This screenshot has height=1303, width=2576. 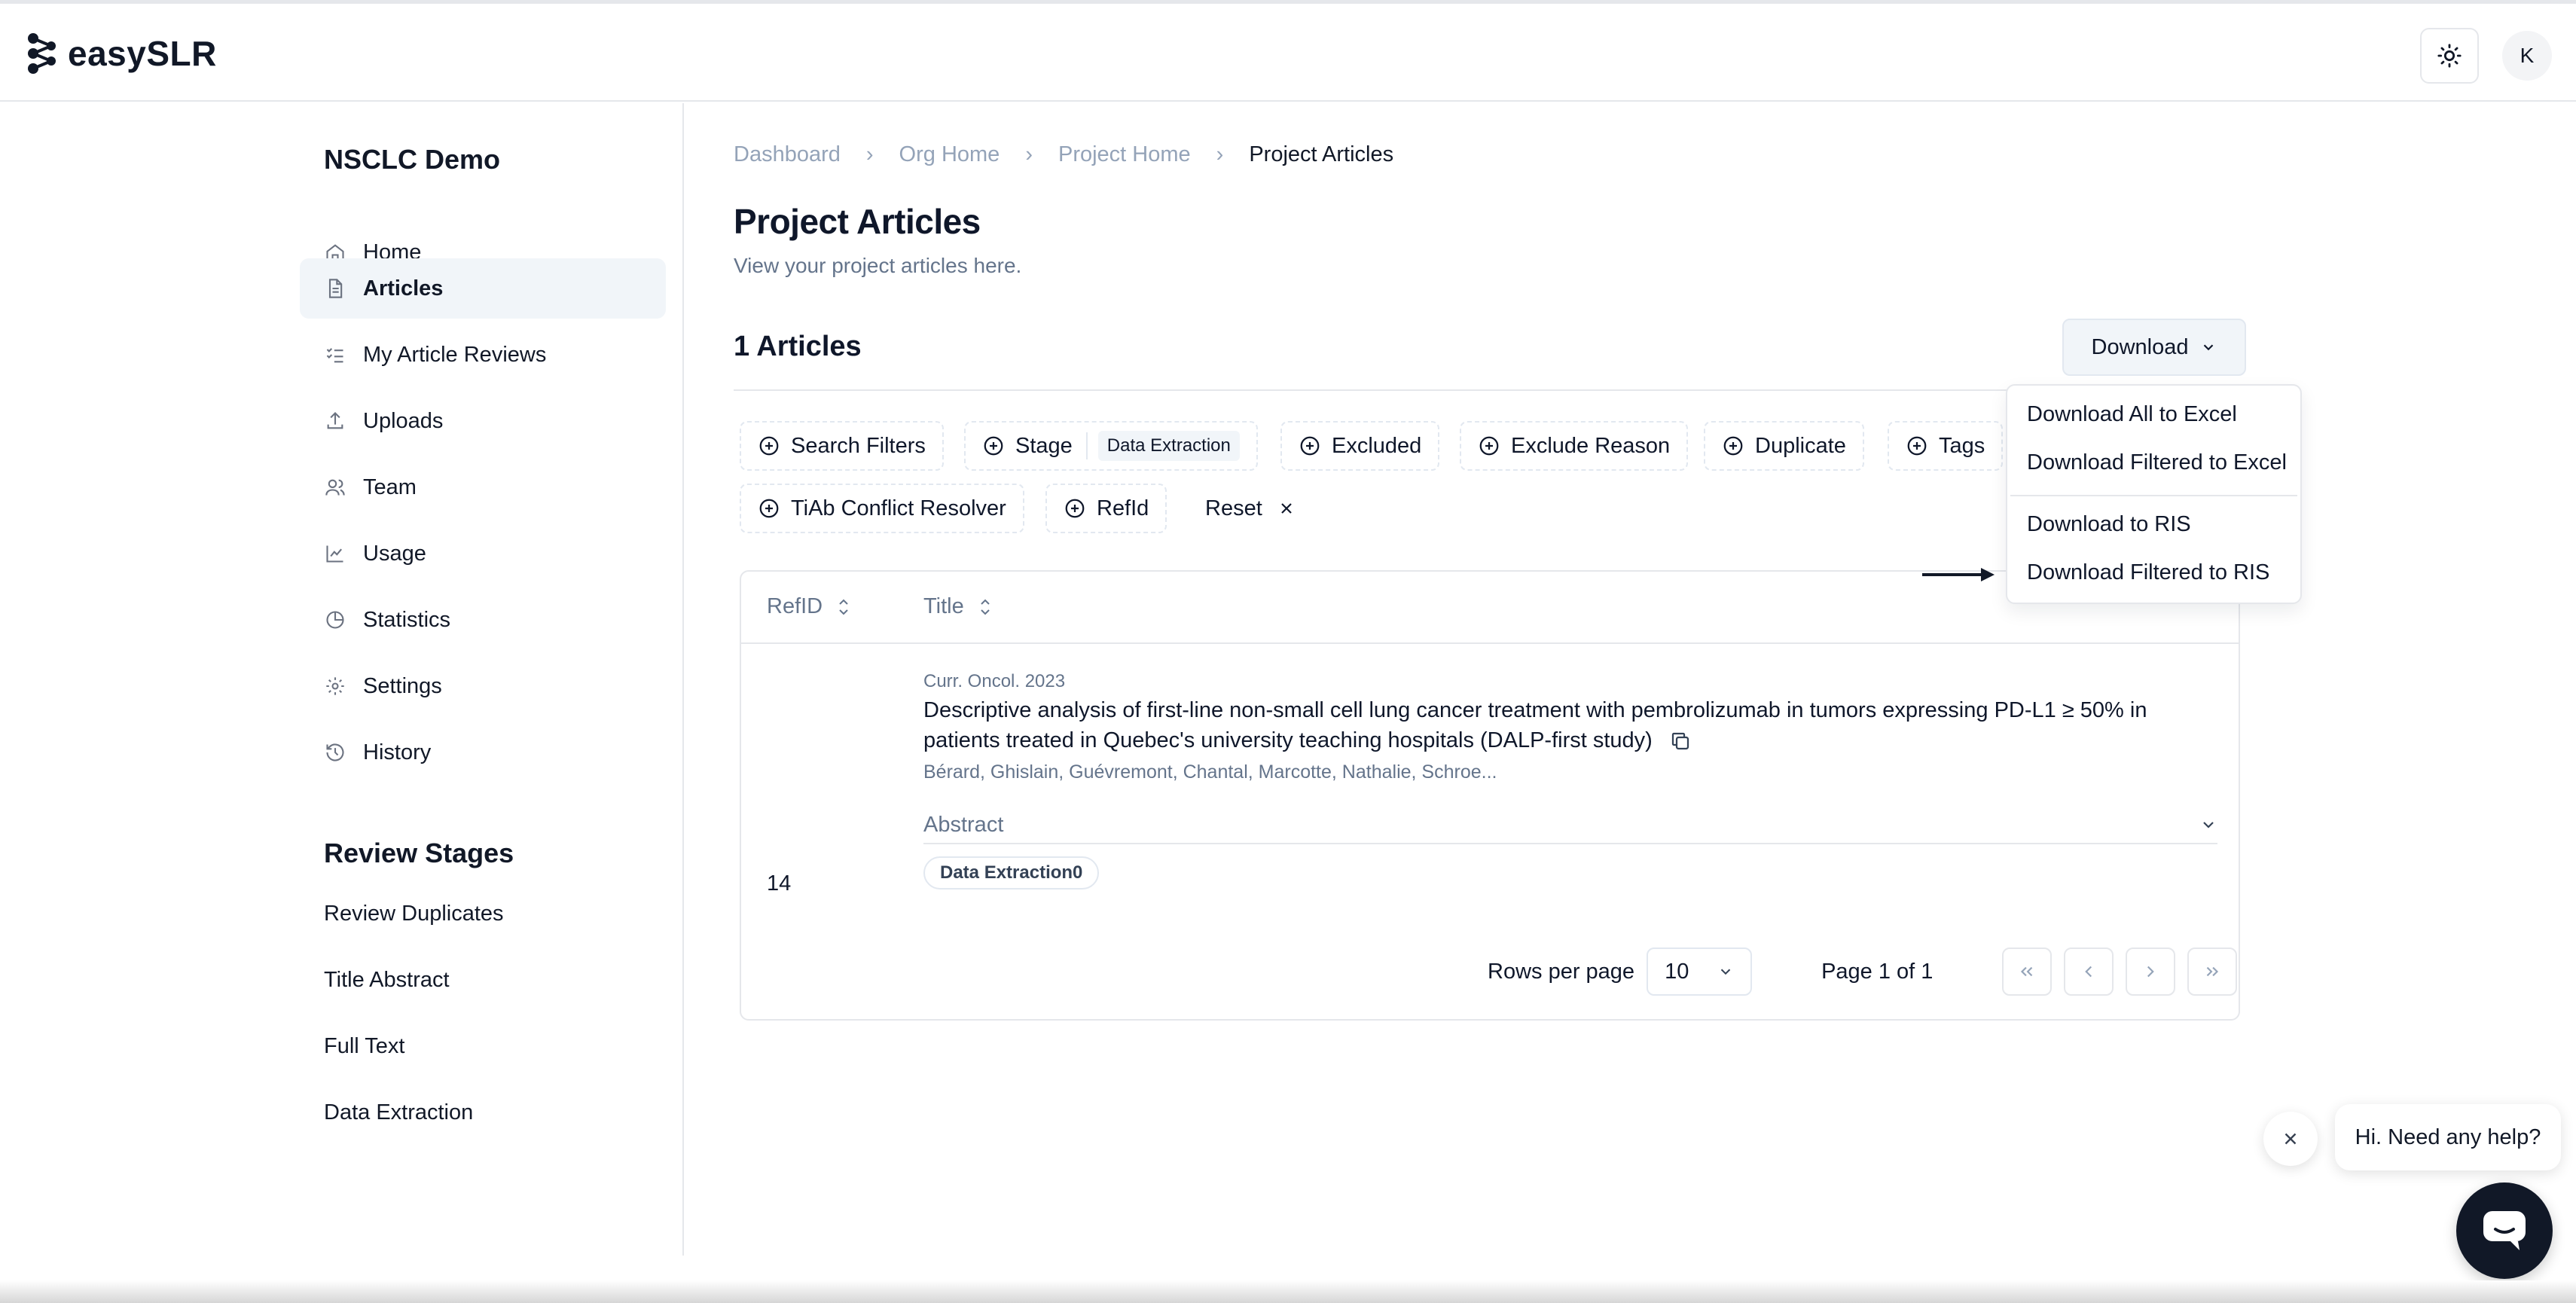 I want to click on sidebar-item-label: History, so click(x=398, y=752).